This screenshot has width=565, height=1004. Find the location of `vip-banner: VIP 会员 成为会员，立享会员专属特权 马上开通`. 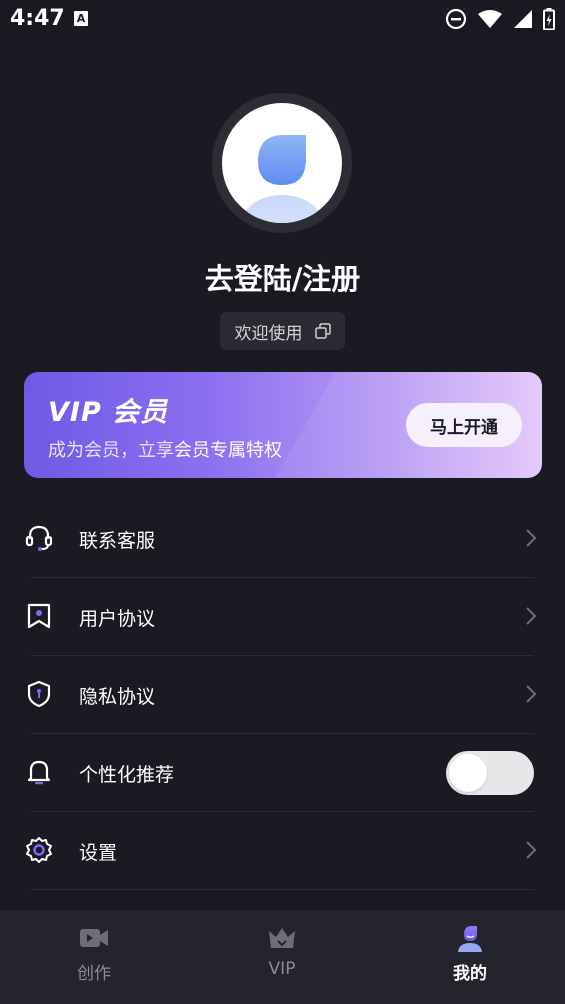

vip-banner: VIP 会员 成为会员，立享会员专属特权 马上开通 is located at coordinates (283, 425).